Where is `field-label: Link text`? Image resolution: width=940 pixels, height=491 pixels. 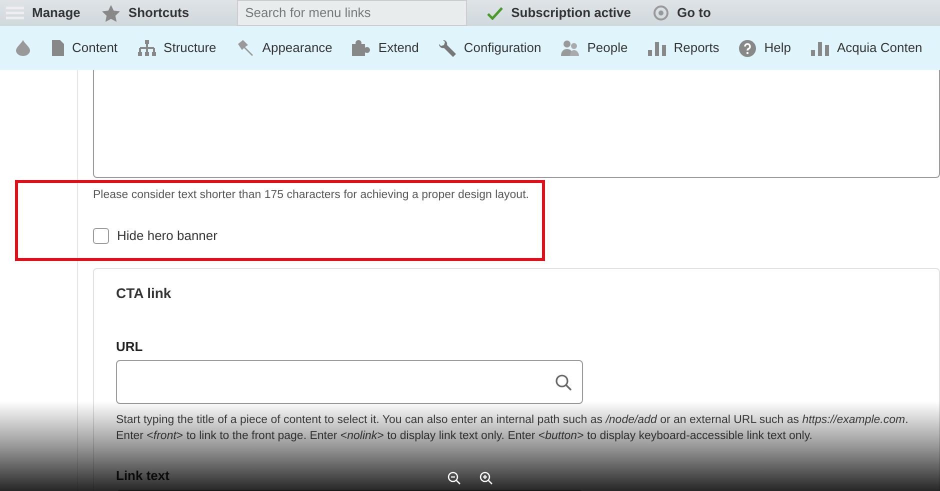 field-label: Link text is located at coordinates (143, 476).